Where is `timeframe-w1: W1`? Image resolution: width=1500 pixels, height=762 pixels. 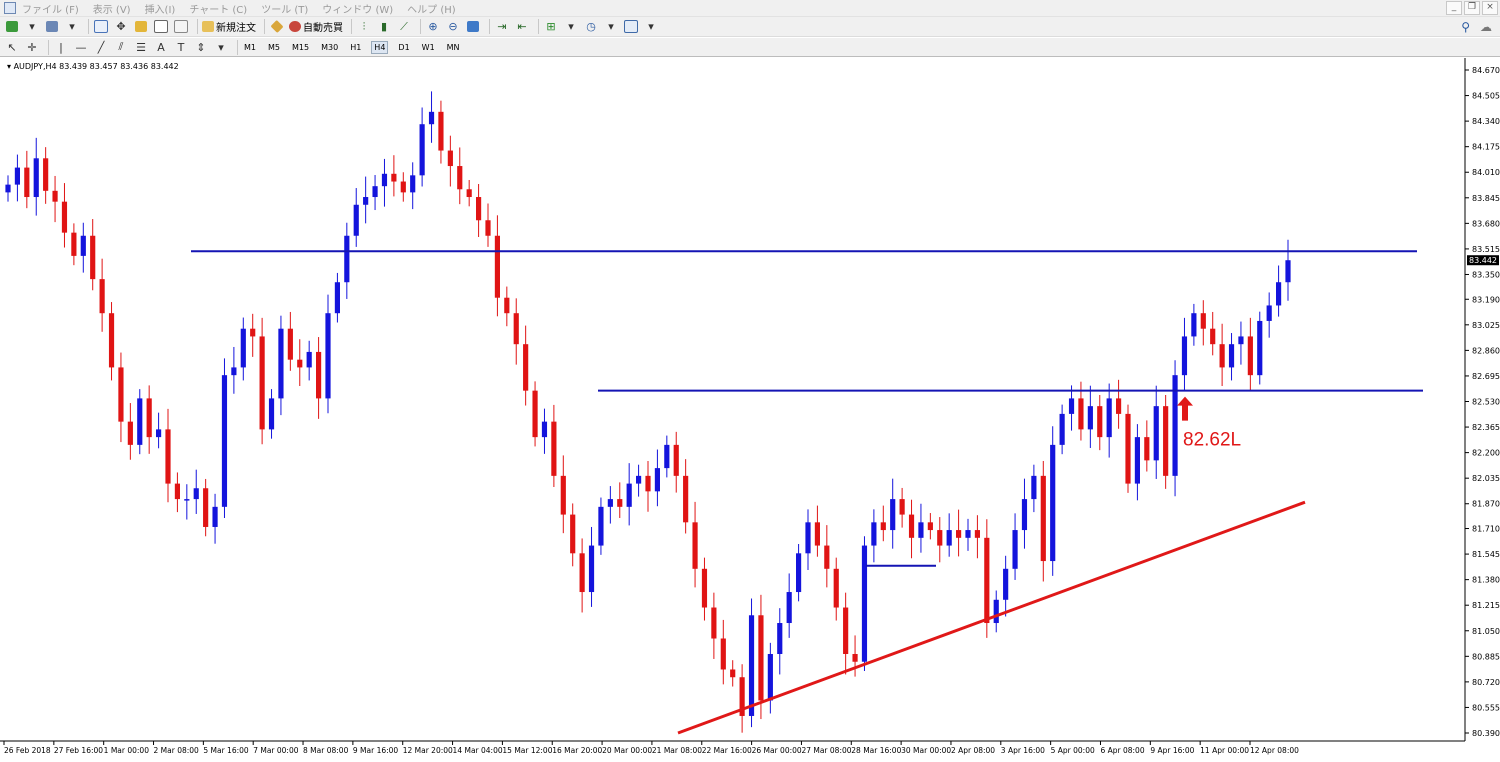 timeframe-w1: W1 is located at coordinates (428, 47).